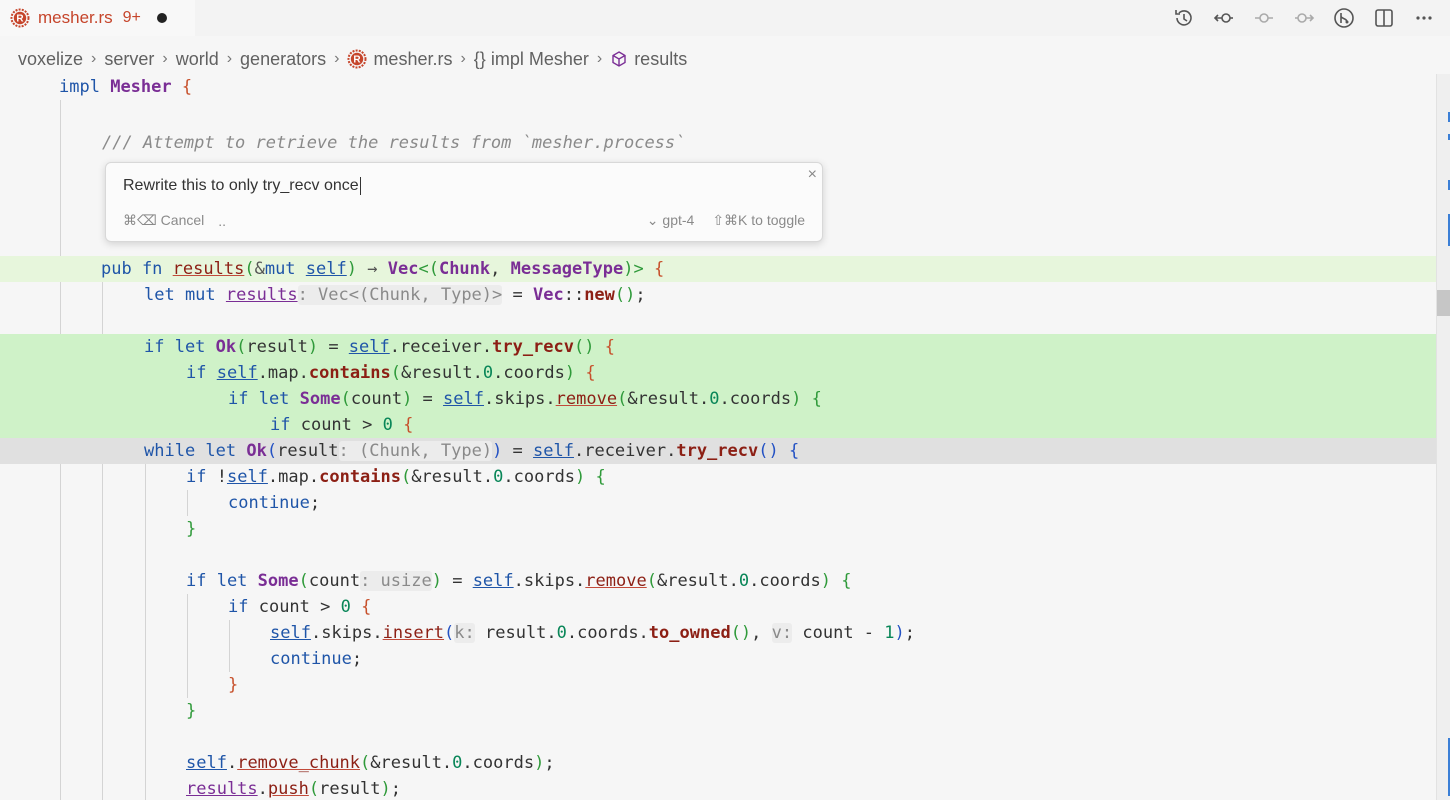  I want to click on breadcrumb-item-server: server, so click(129, 59).